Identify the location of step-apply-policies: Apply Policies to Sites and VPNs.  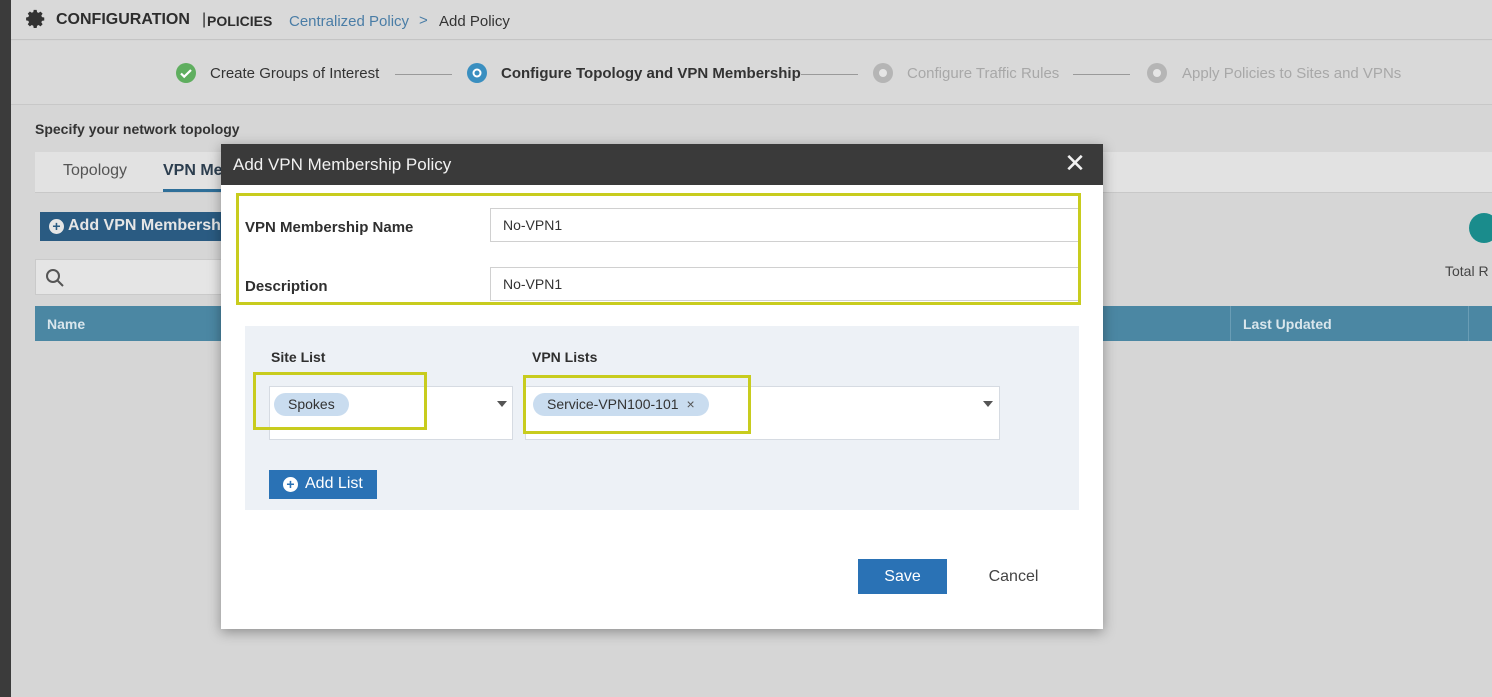
(1291, 73).